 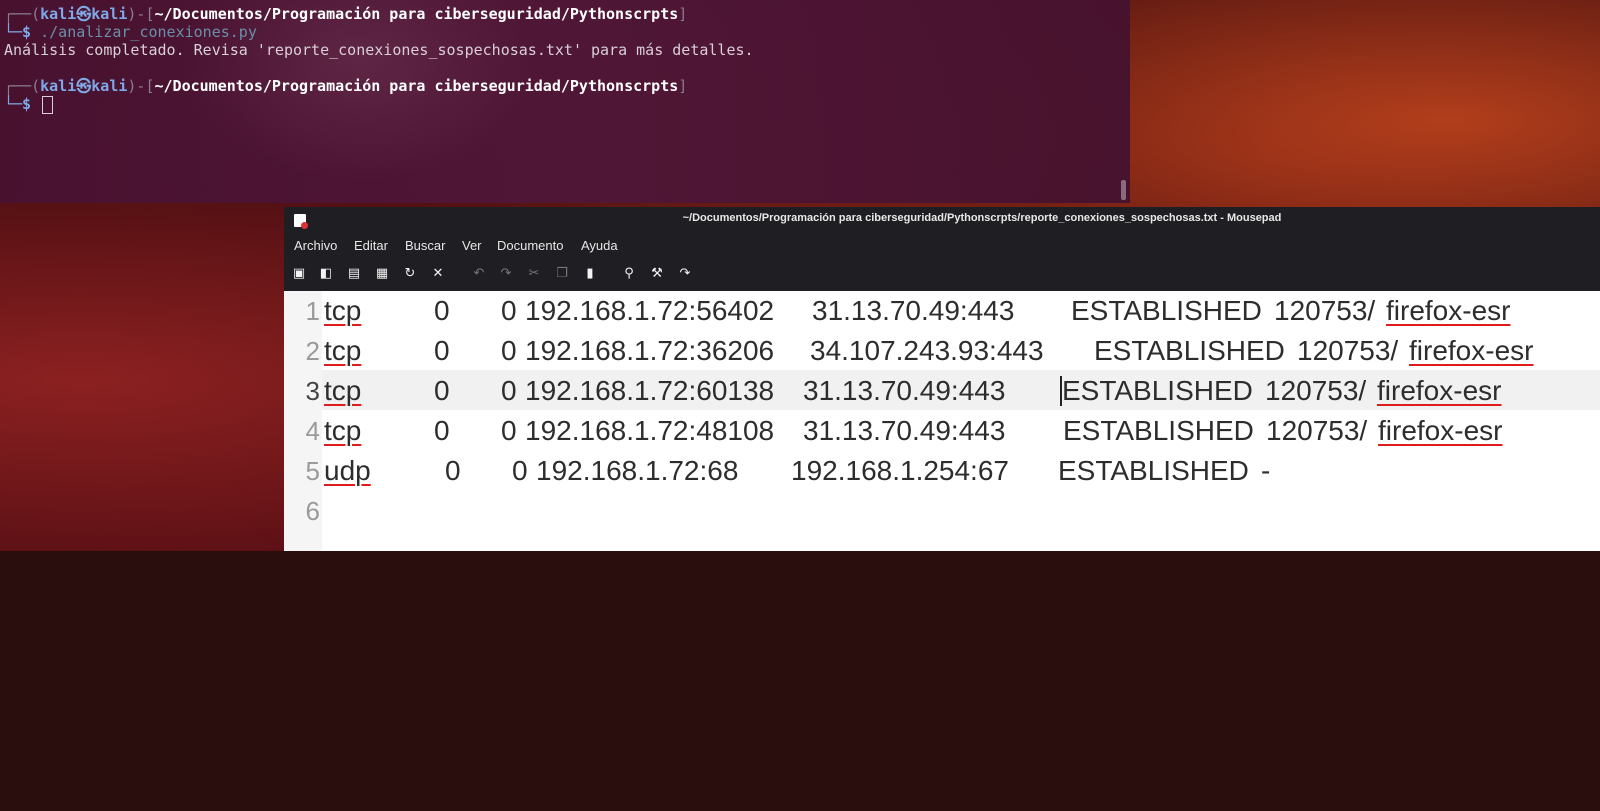 I want to click on local-address-cell: 192.168.1.72:56402, so click(x=650, y=310).